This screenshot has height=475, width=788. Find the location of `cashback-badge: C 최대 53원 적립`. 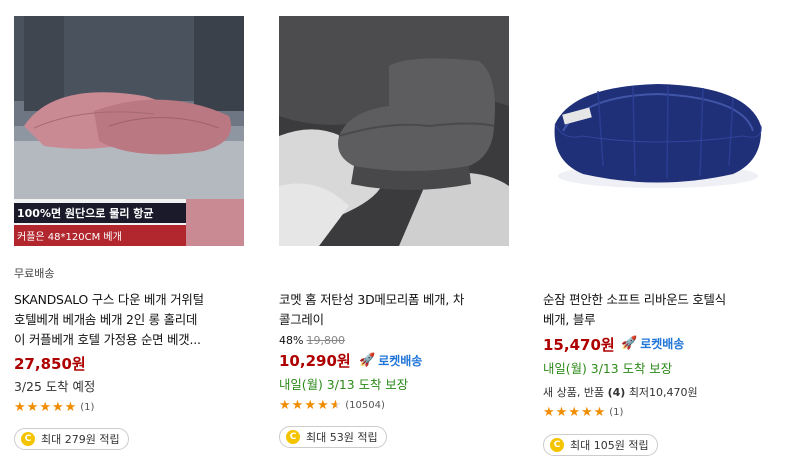

cashback-badge: C 최대 53원 적립 is located at coordinates (333, 437).